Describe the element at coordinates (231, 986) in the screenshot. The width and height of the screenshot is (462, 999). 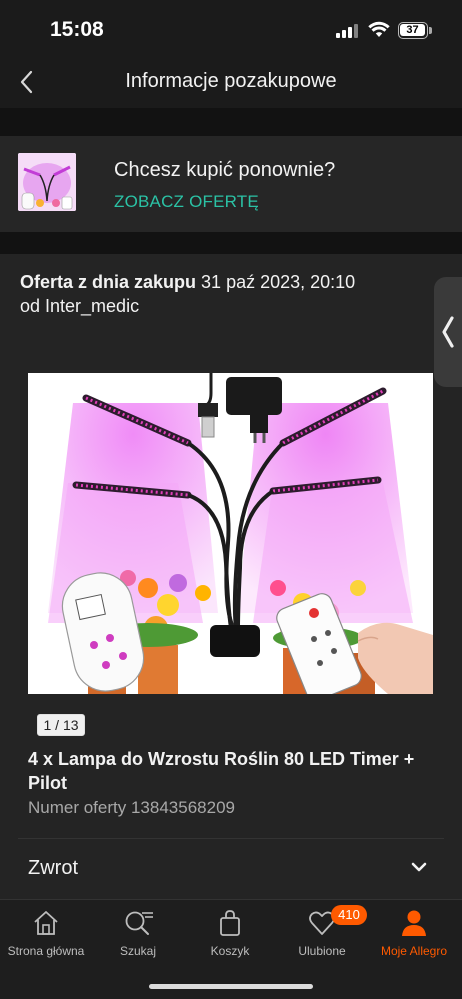
I see `home-indicator` at that location.